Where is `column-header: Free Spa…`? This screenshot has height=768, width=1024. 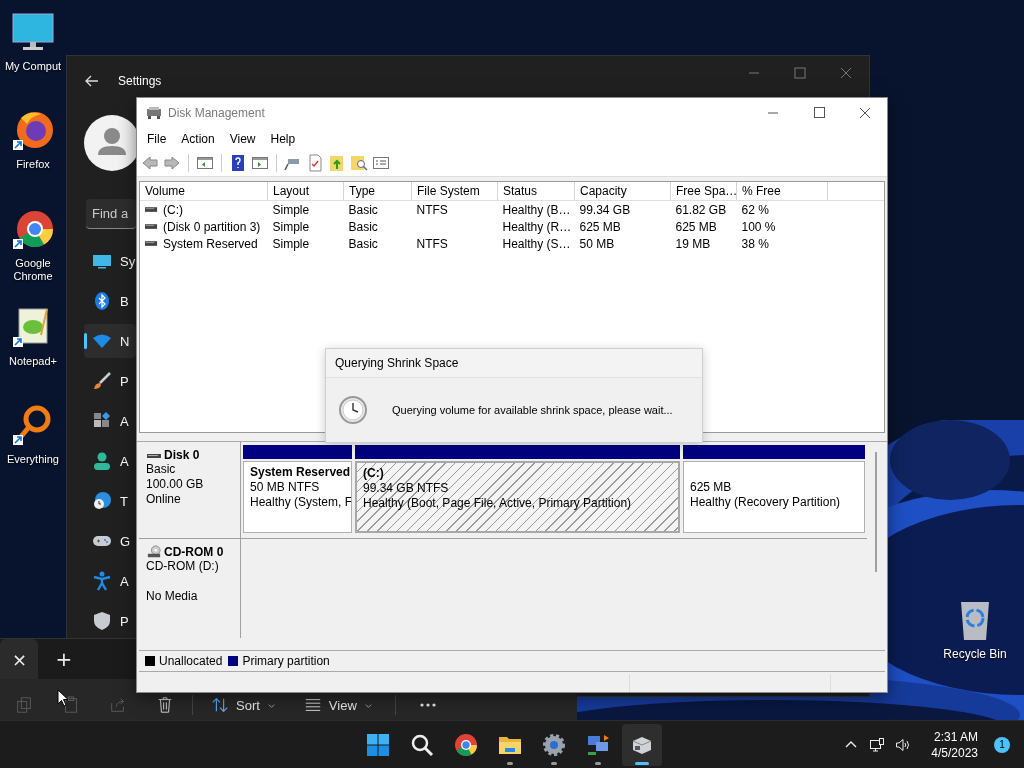 column-header: Free Spa… is located at coordinates (703, 191).